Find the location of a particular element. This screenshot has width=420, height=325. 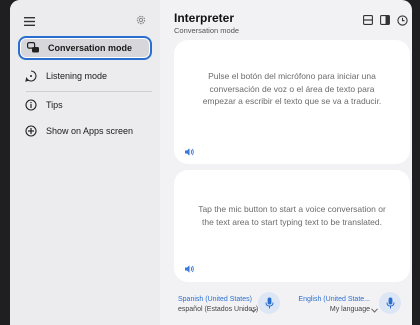

page-title: Interpreter is located at coordinates (204, 18).